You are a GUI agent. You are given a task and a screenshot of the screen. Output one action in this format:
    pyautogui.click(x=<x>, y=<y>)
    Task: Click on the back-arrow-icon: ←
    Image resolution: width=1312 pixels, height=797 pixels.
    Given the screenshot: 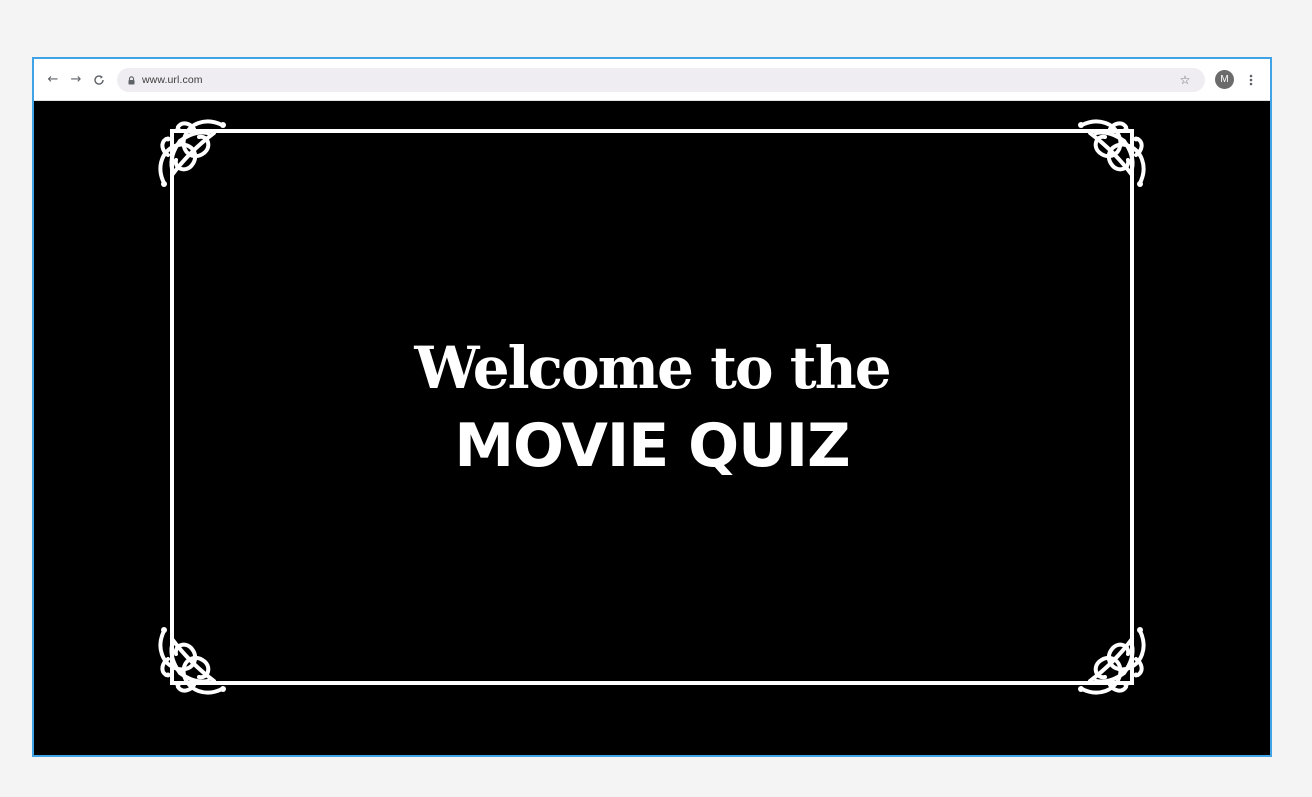 What is the action you would take?
    pyautogui.click(x=53, y=80)
    